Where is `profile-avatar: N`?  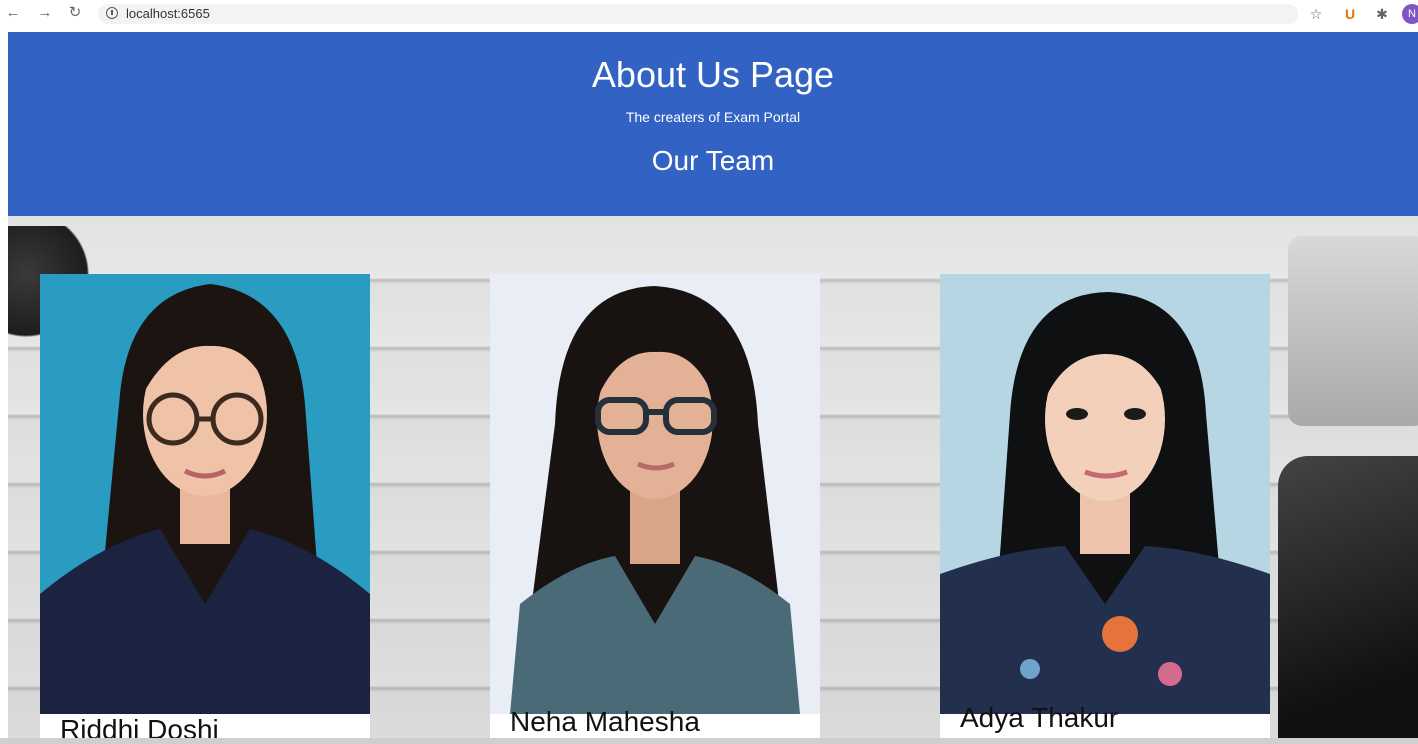 profile-avatar: N is located at coordinates (1410, 14).